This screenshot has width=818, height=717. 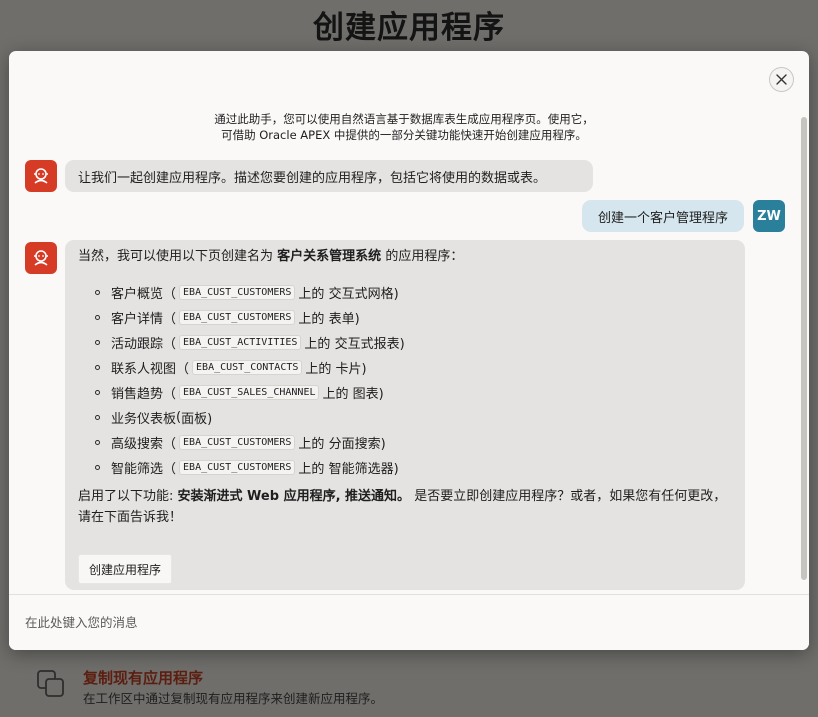 What do you see at coordinates (250, 417) in the screenshot?
I see `list-item: 业务仪表板(面板)` at bounding box center [250, 417].